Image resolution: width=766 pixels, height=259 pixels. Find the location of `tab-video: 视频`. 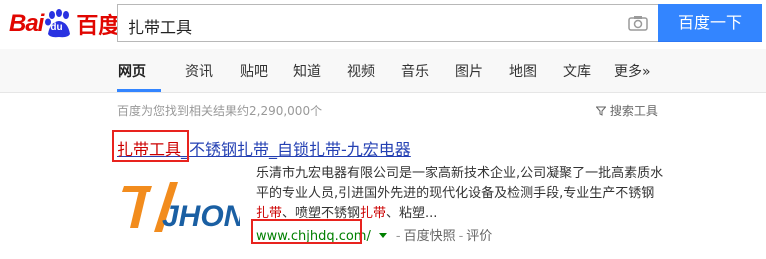

tab-video: 视频 is located at coordinates (361, 71).